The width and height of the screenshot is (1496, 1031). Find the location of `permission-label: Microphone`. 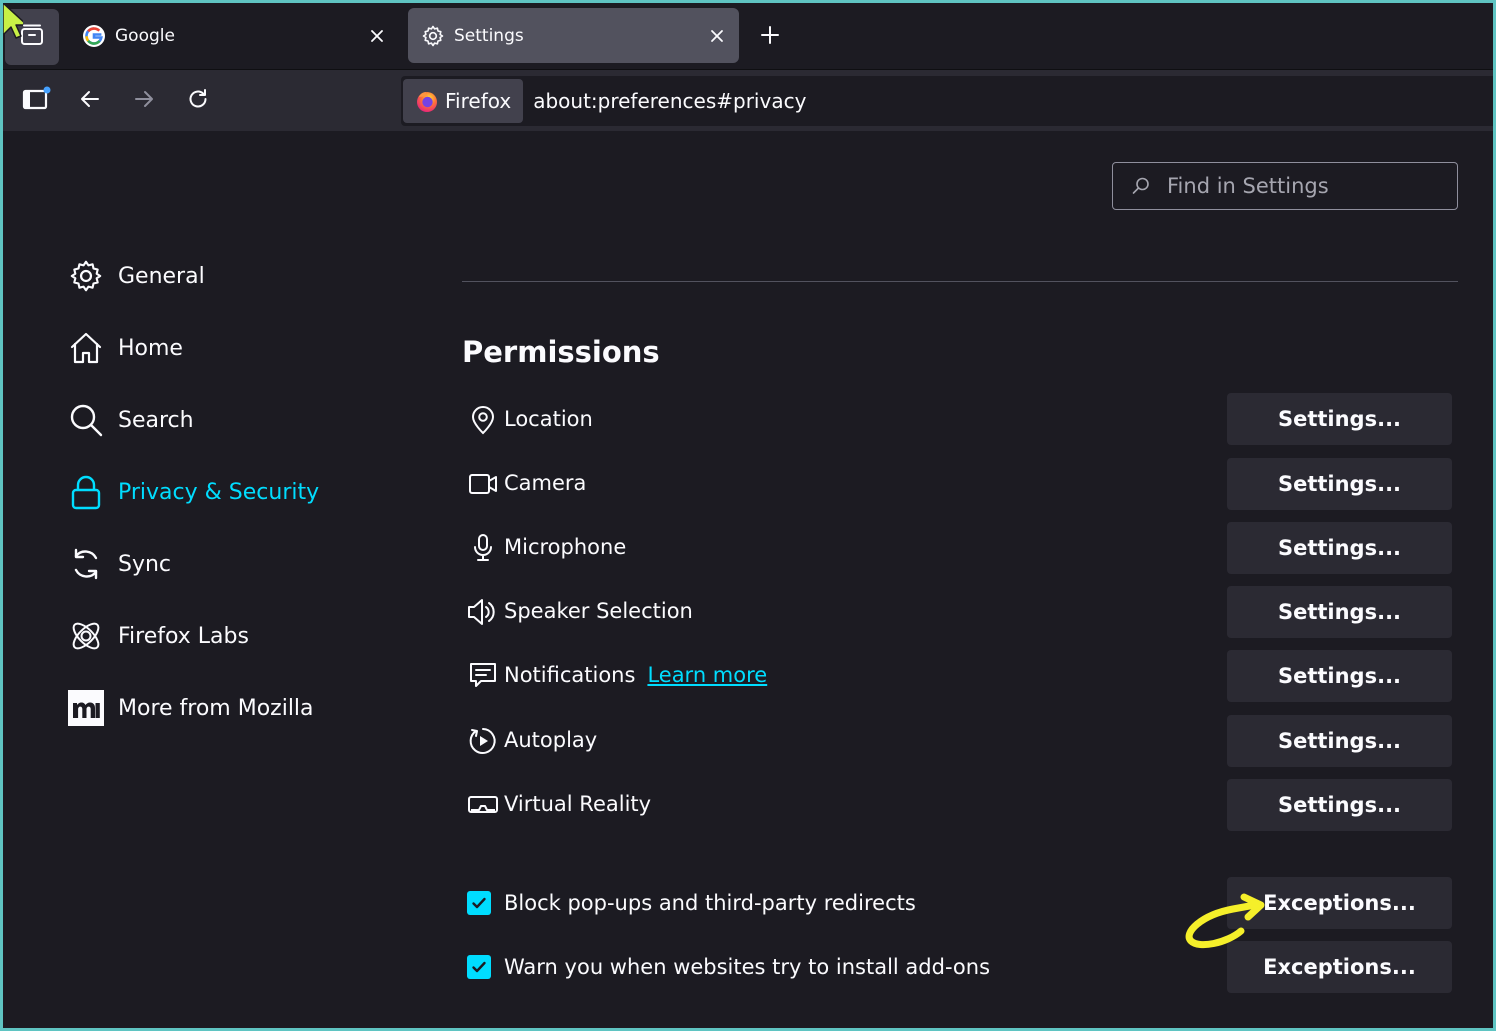

permission-label: Microphone is located at coordinates (565, 547).